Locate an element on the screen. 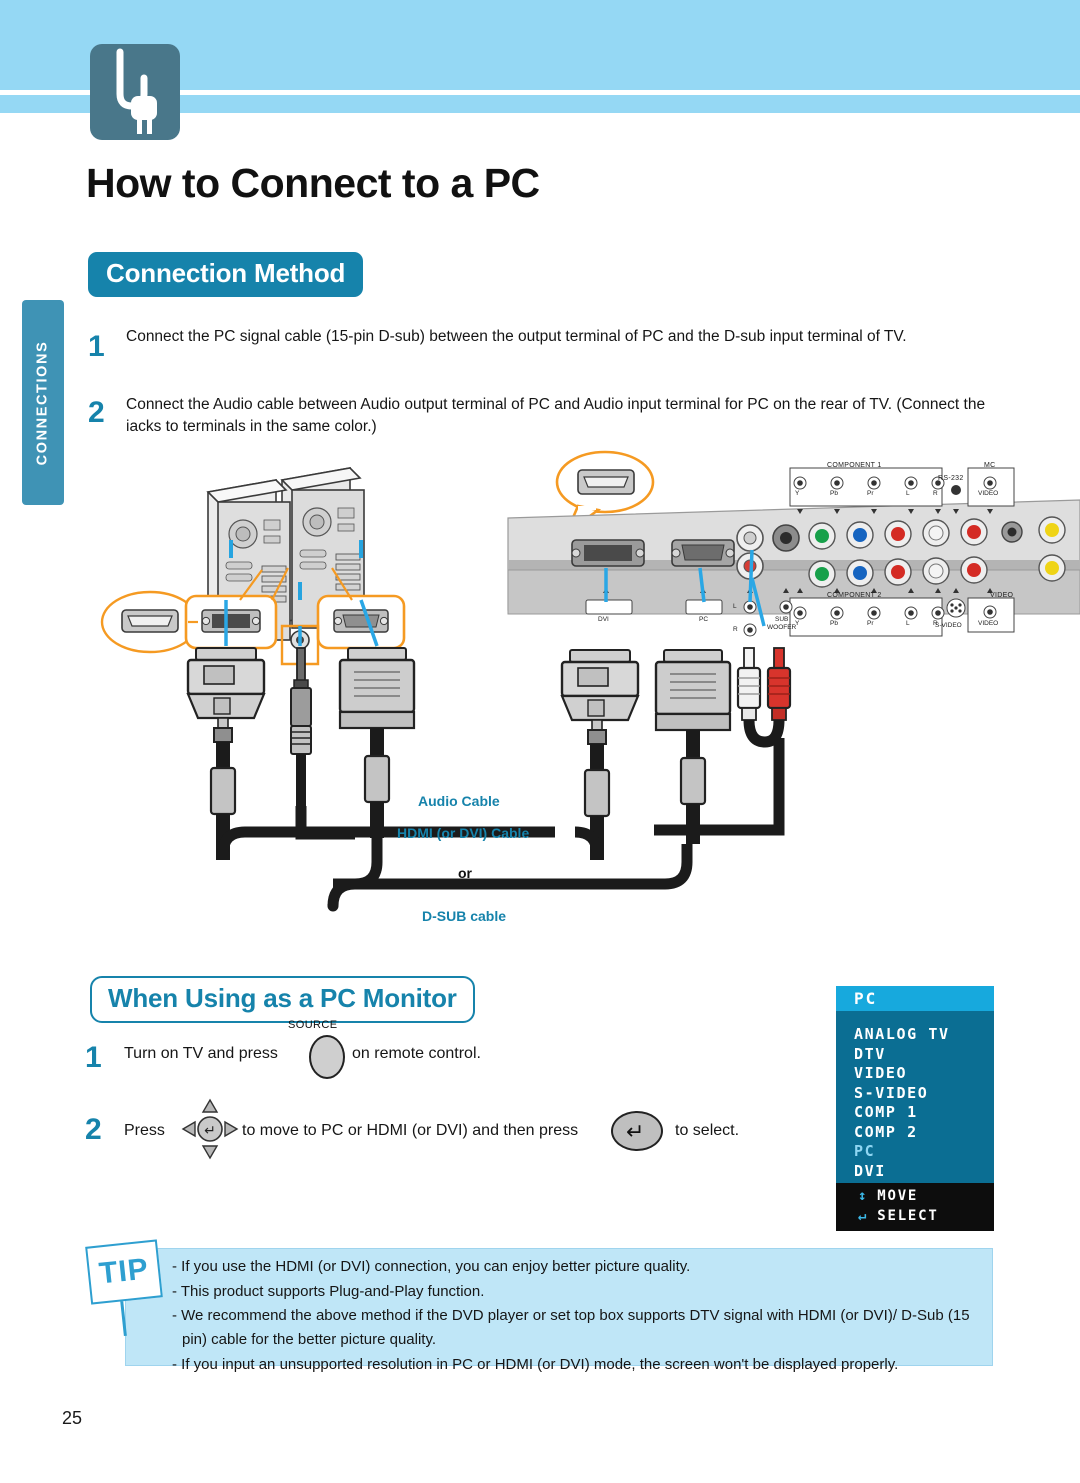 Image resolution: width=1080 pixels, height=1483 pixels. osd-footer-select: ↵ SELECT is located at coordinates (915, 1216).